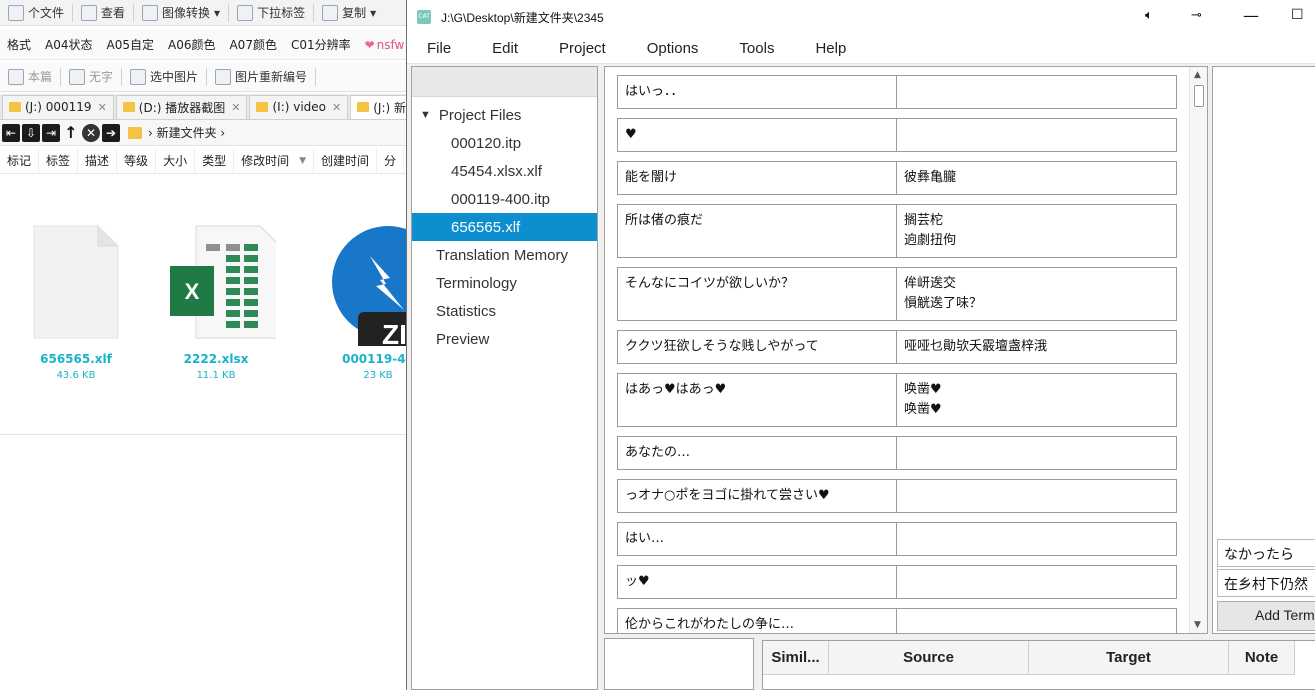 The height and width of the screenshot is (690, 1315). Describe the element at coordinates (929, 658) in the screenshot. I see `matches-column-source: Source` at that location.